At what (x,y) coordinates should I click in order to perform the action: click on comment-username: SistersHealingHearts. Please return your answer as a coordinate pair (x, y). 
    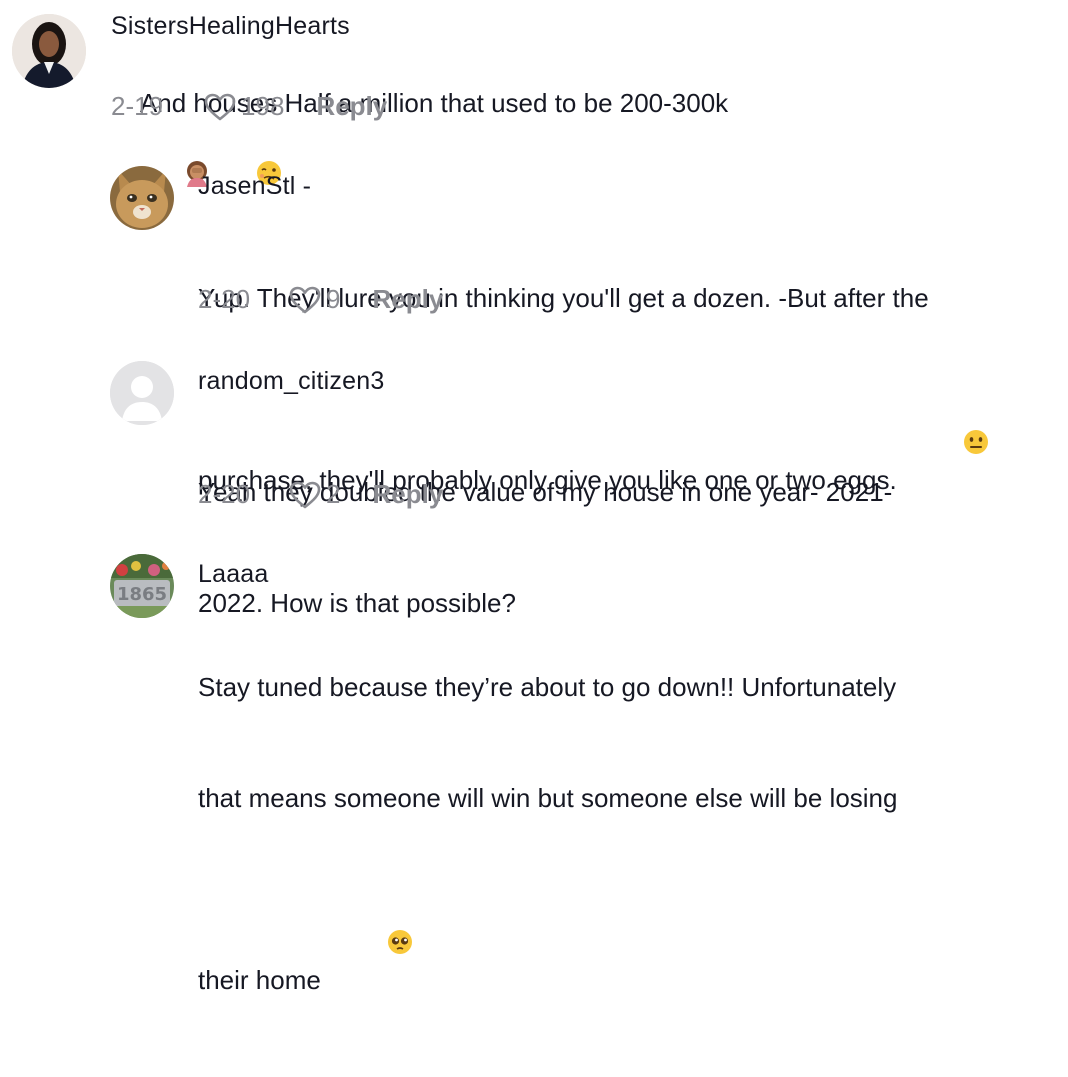
    Looking at the image, I should click on (230, 26).